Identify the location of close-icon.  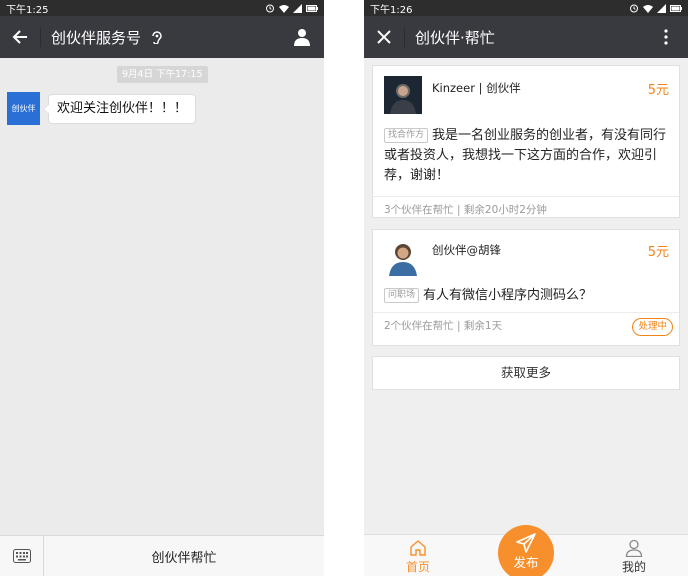
(384, 37).